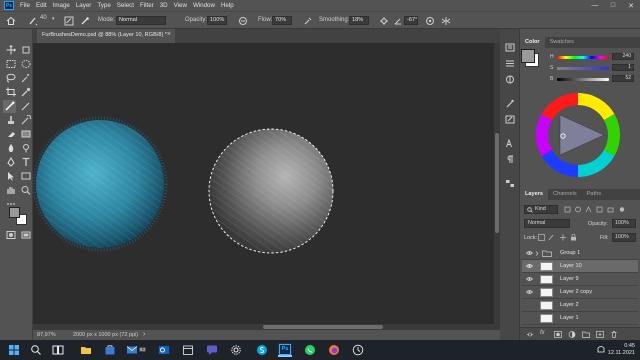  What do you see at coordinates (558, 334) in the screenshot?
I see `add-mask-icon` at bounding box center [558, 334].